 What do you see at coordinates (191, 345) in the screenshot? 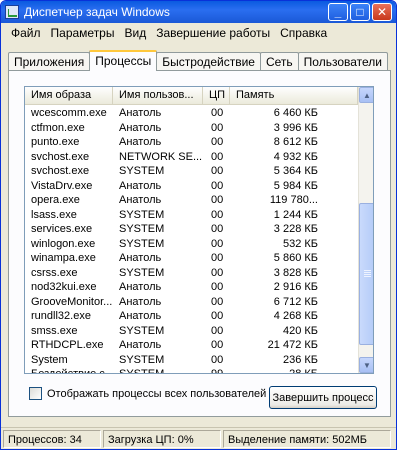
I see `table-row: RTHDCPL.exe Анатоль 00 21 472 КБ` at bounding box center [191, 345].